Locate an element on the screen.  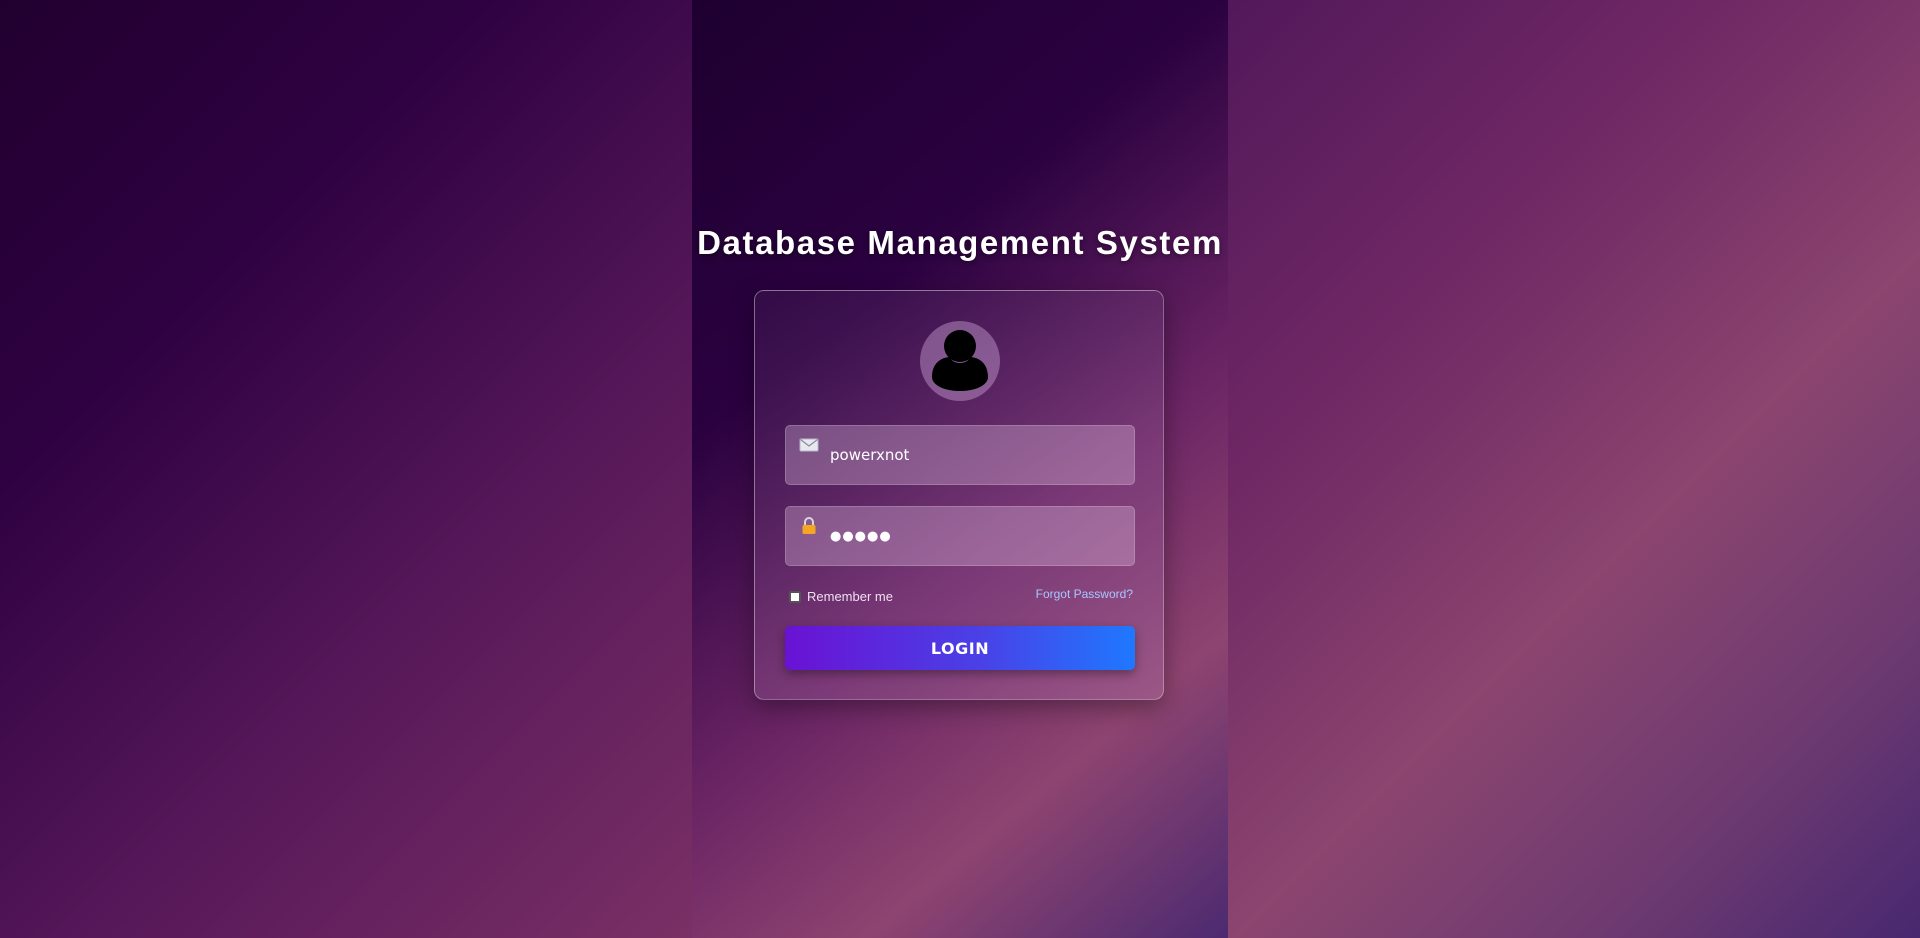
password-field is located at coordinates (960, 536).